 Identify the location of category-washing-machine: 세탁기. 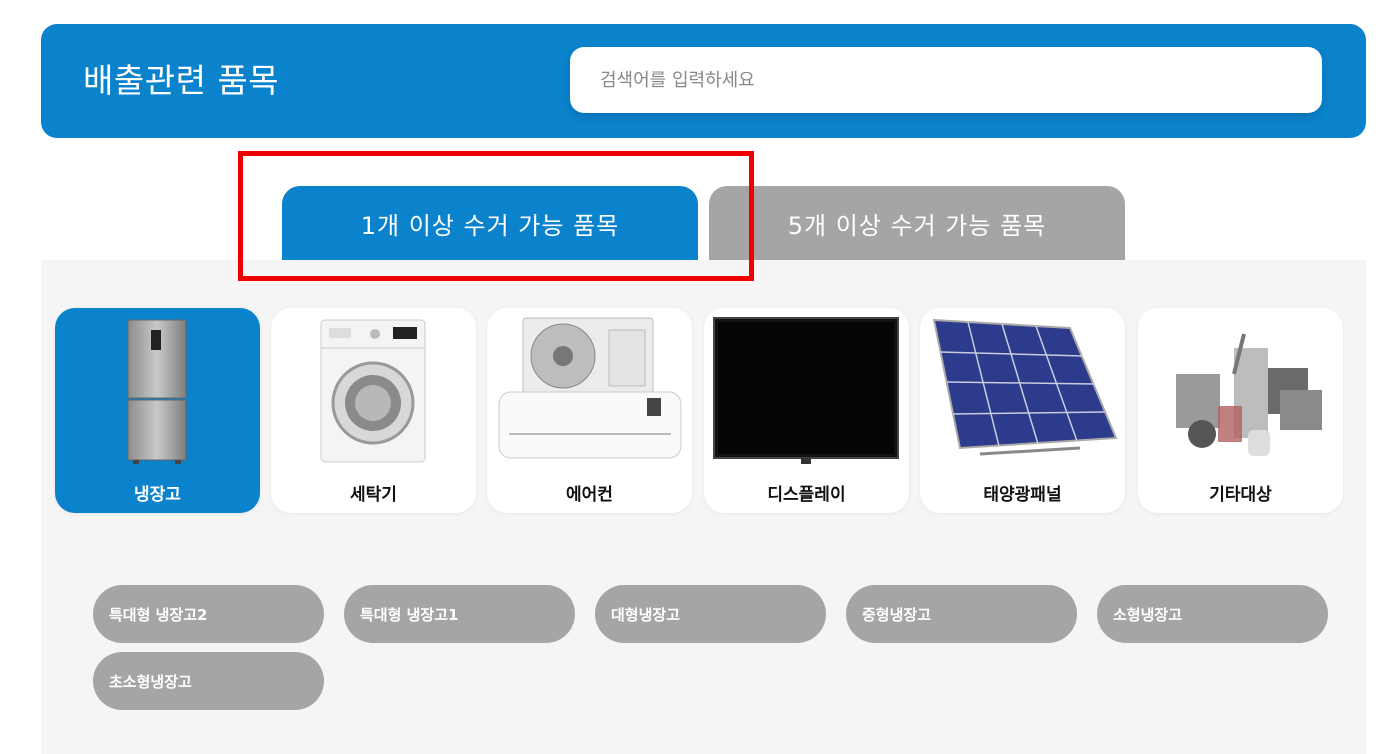
(373, 410).